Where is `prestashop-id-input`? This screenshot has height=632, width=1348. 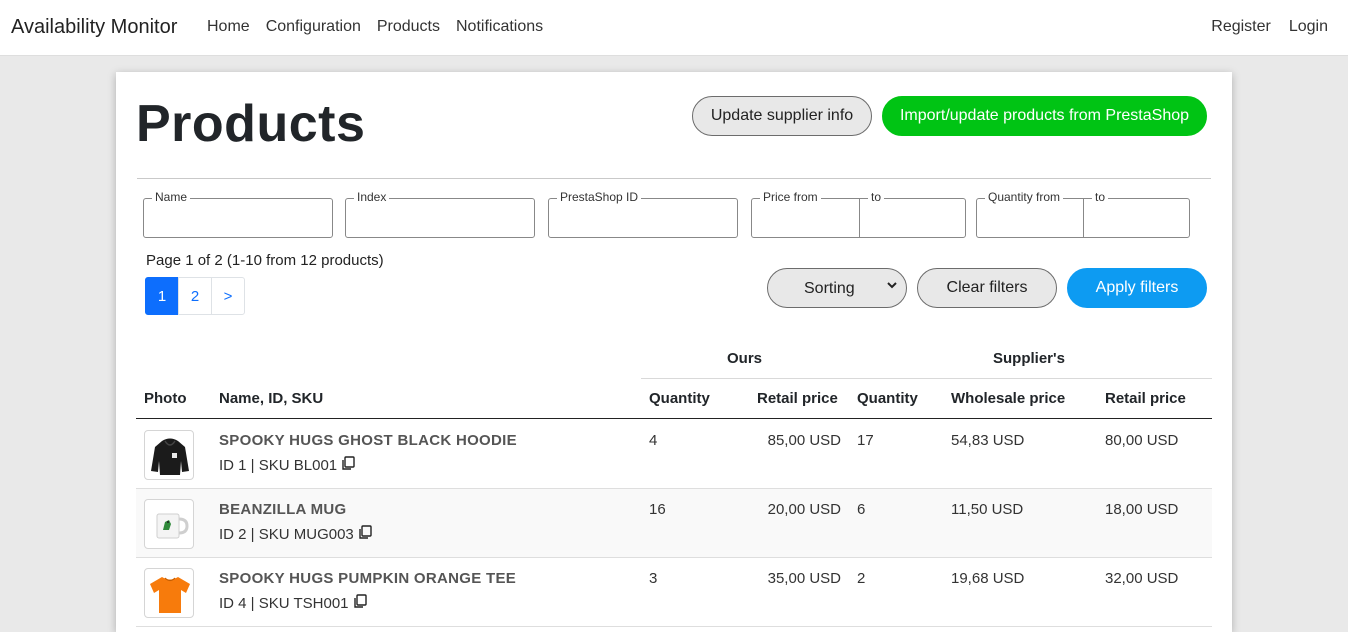 prestashop-id-input is located at coordinates (643, 218).